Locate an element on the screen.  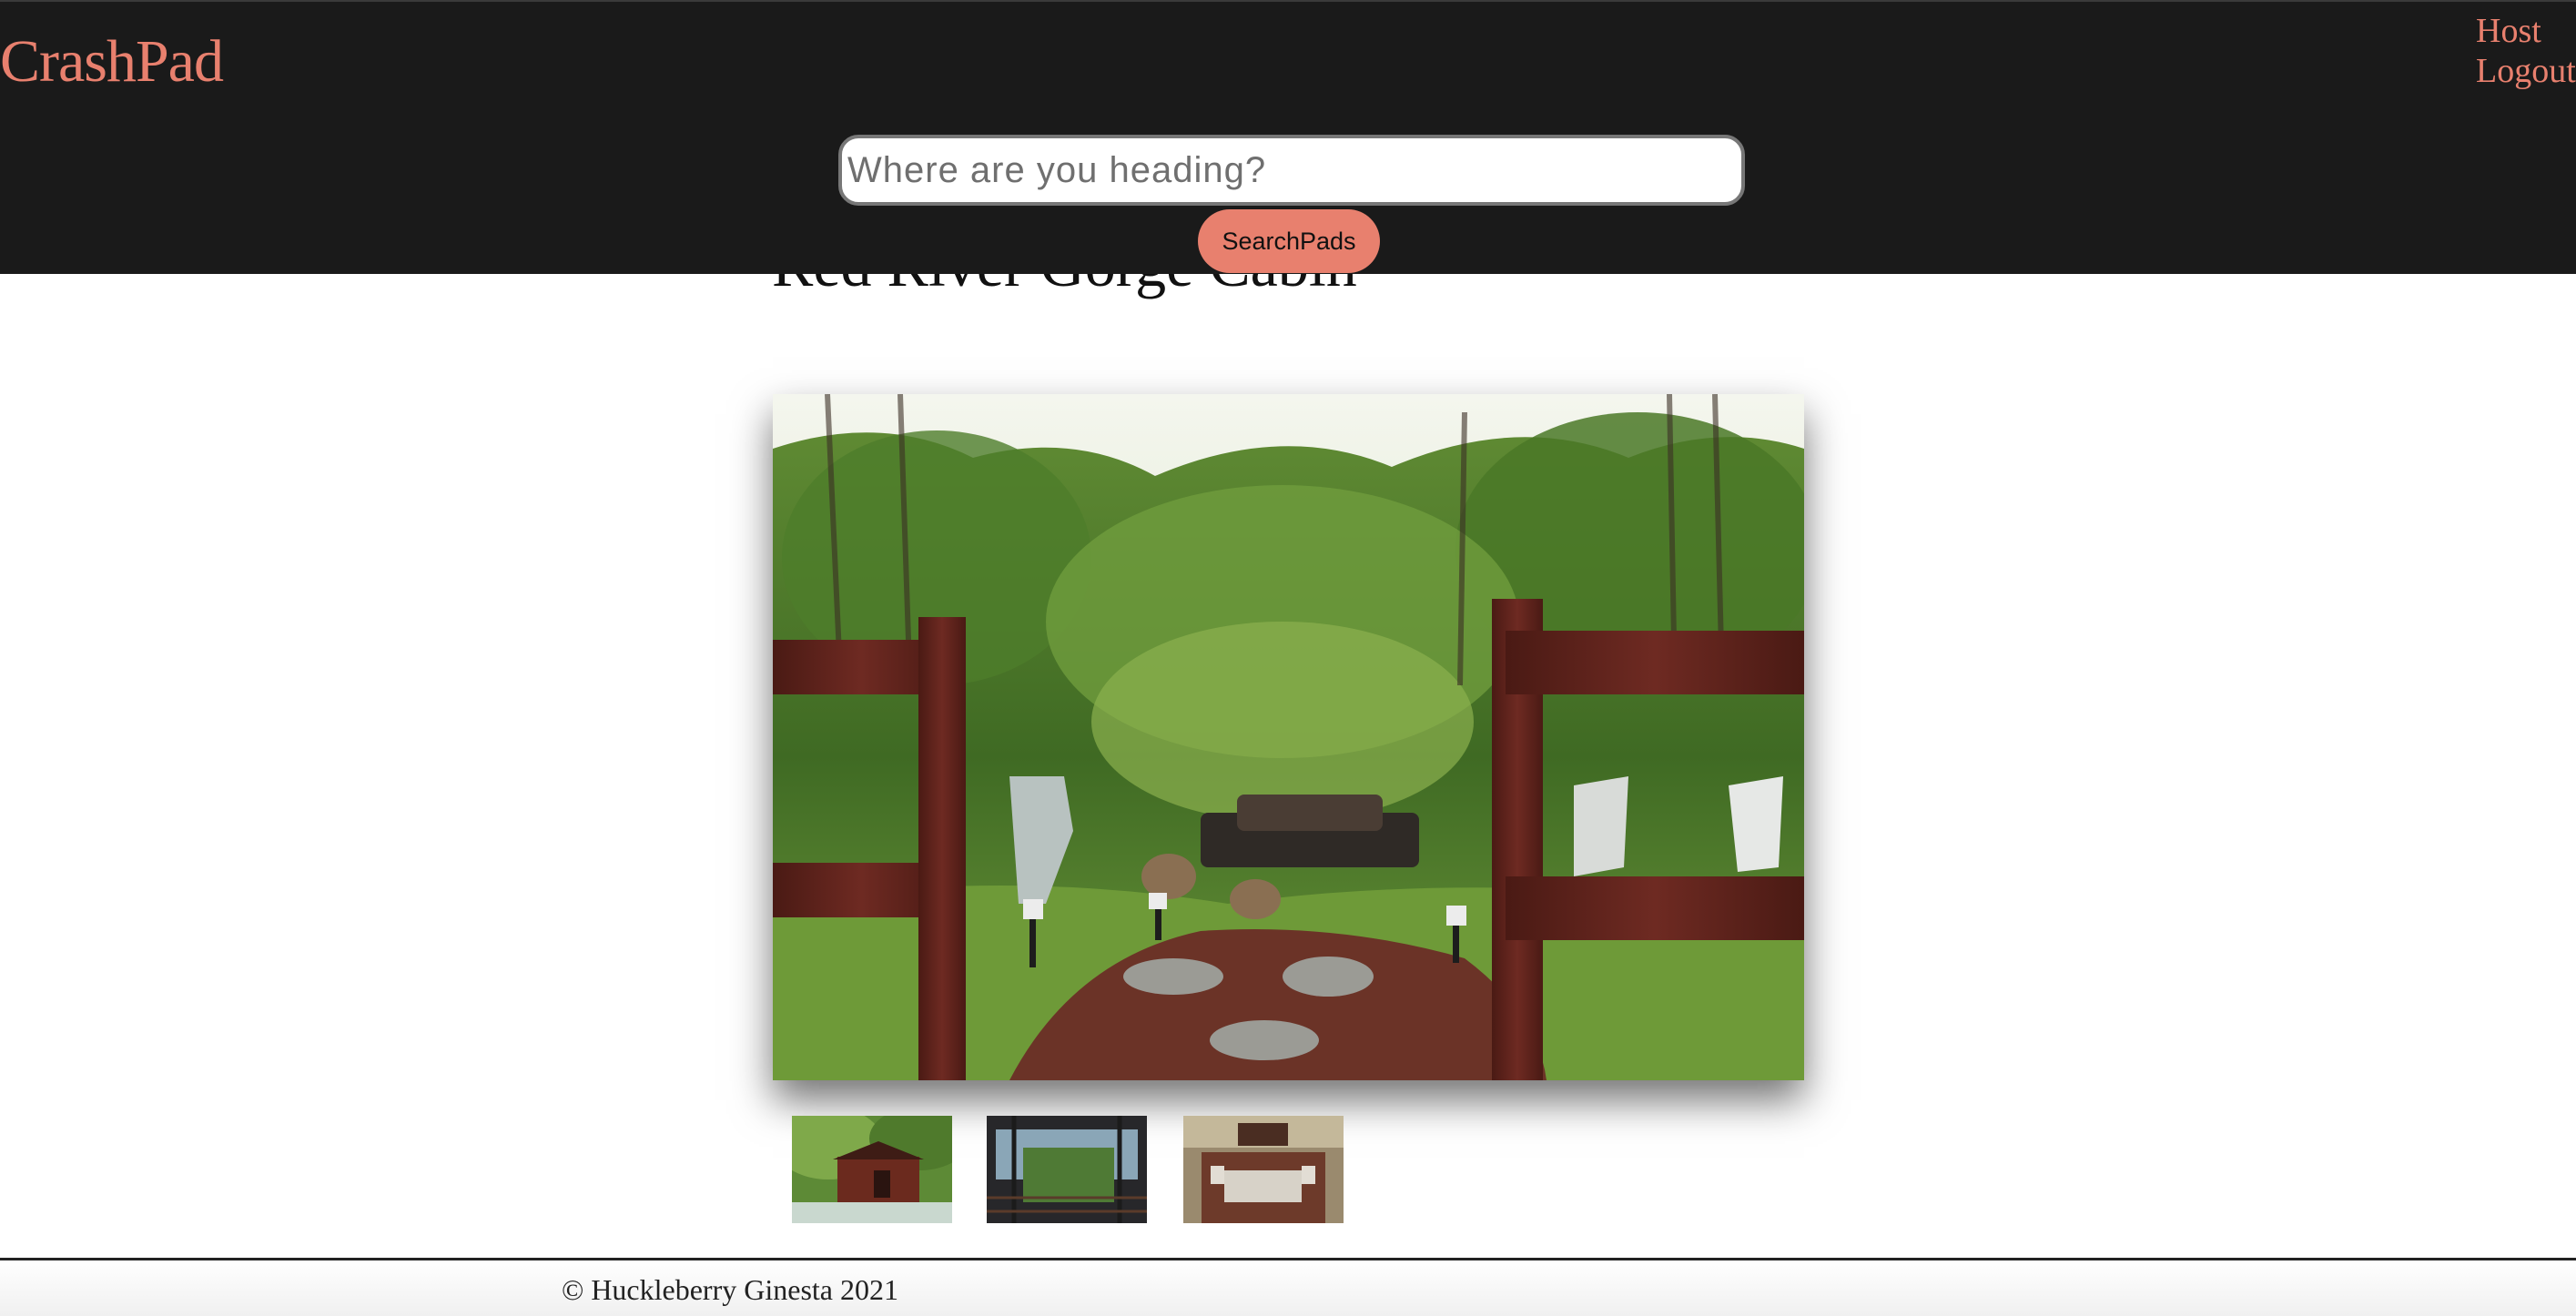
host-link: Host is located at coordinates (2526, 31).